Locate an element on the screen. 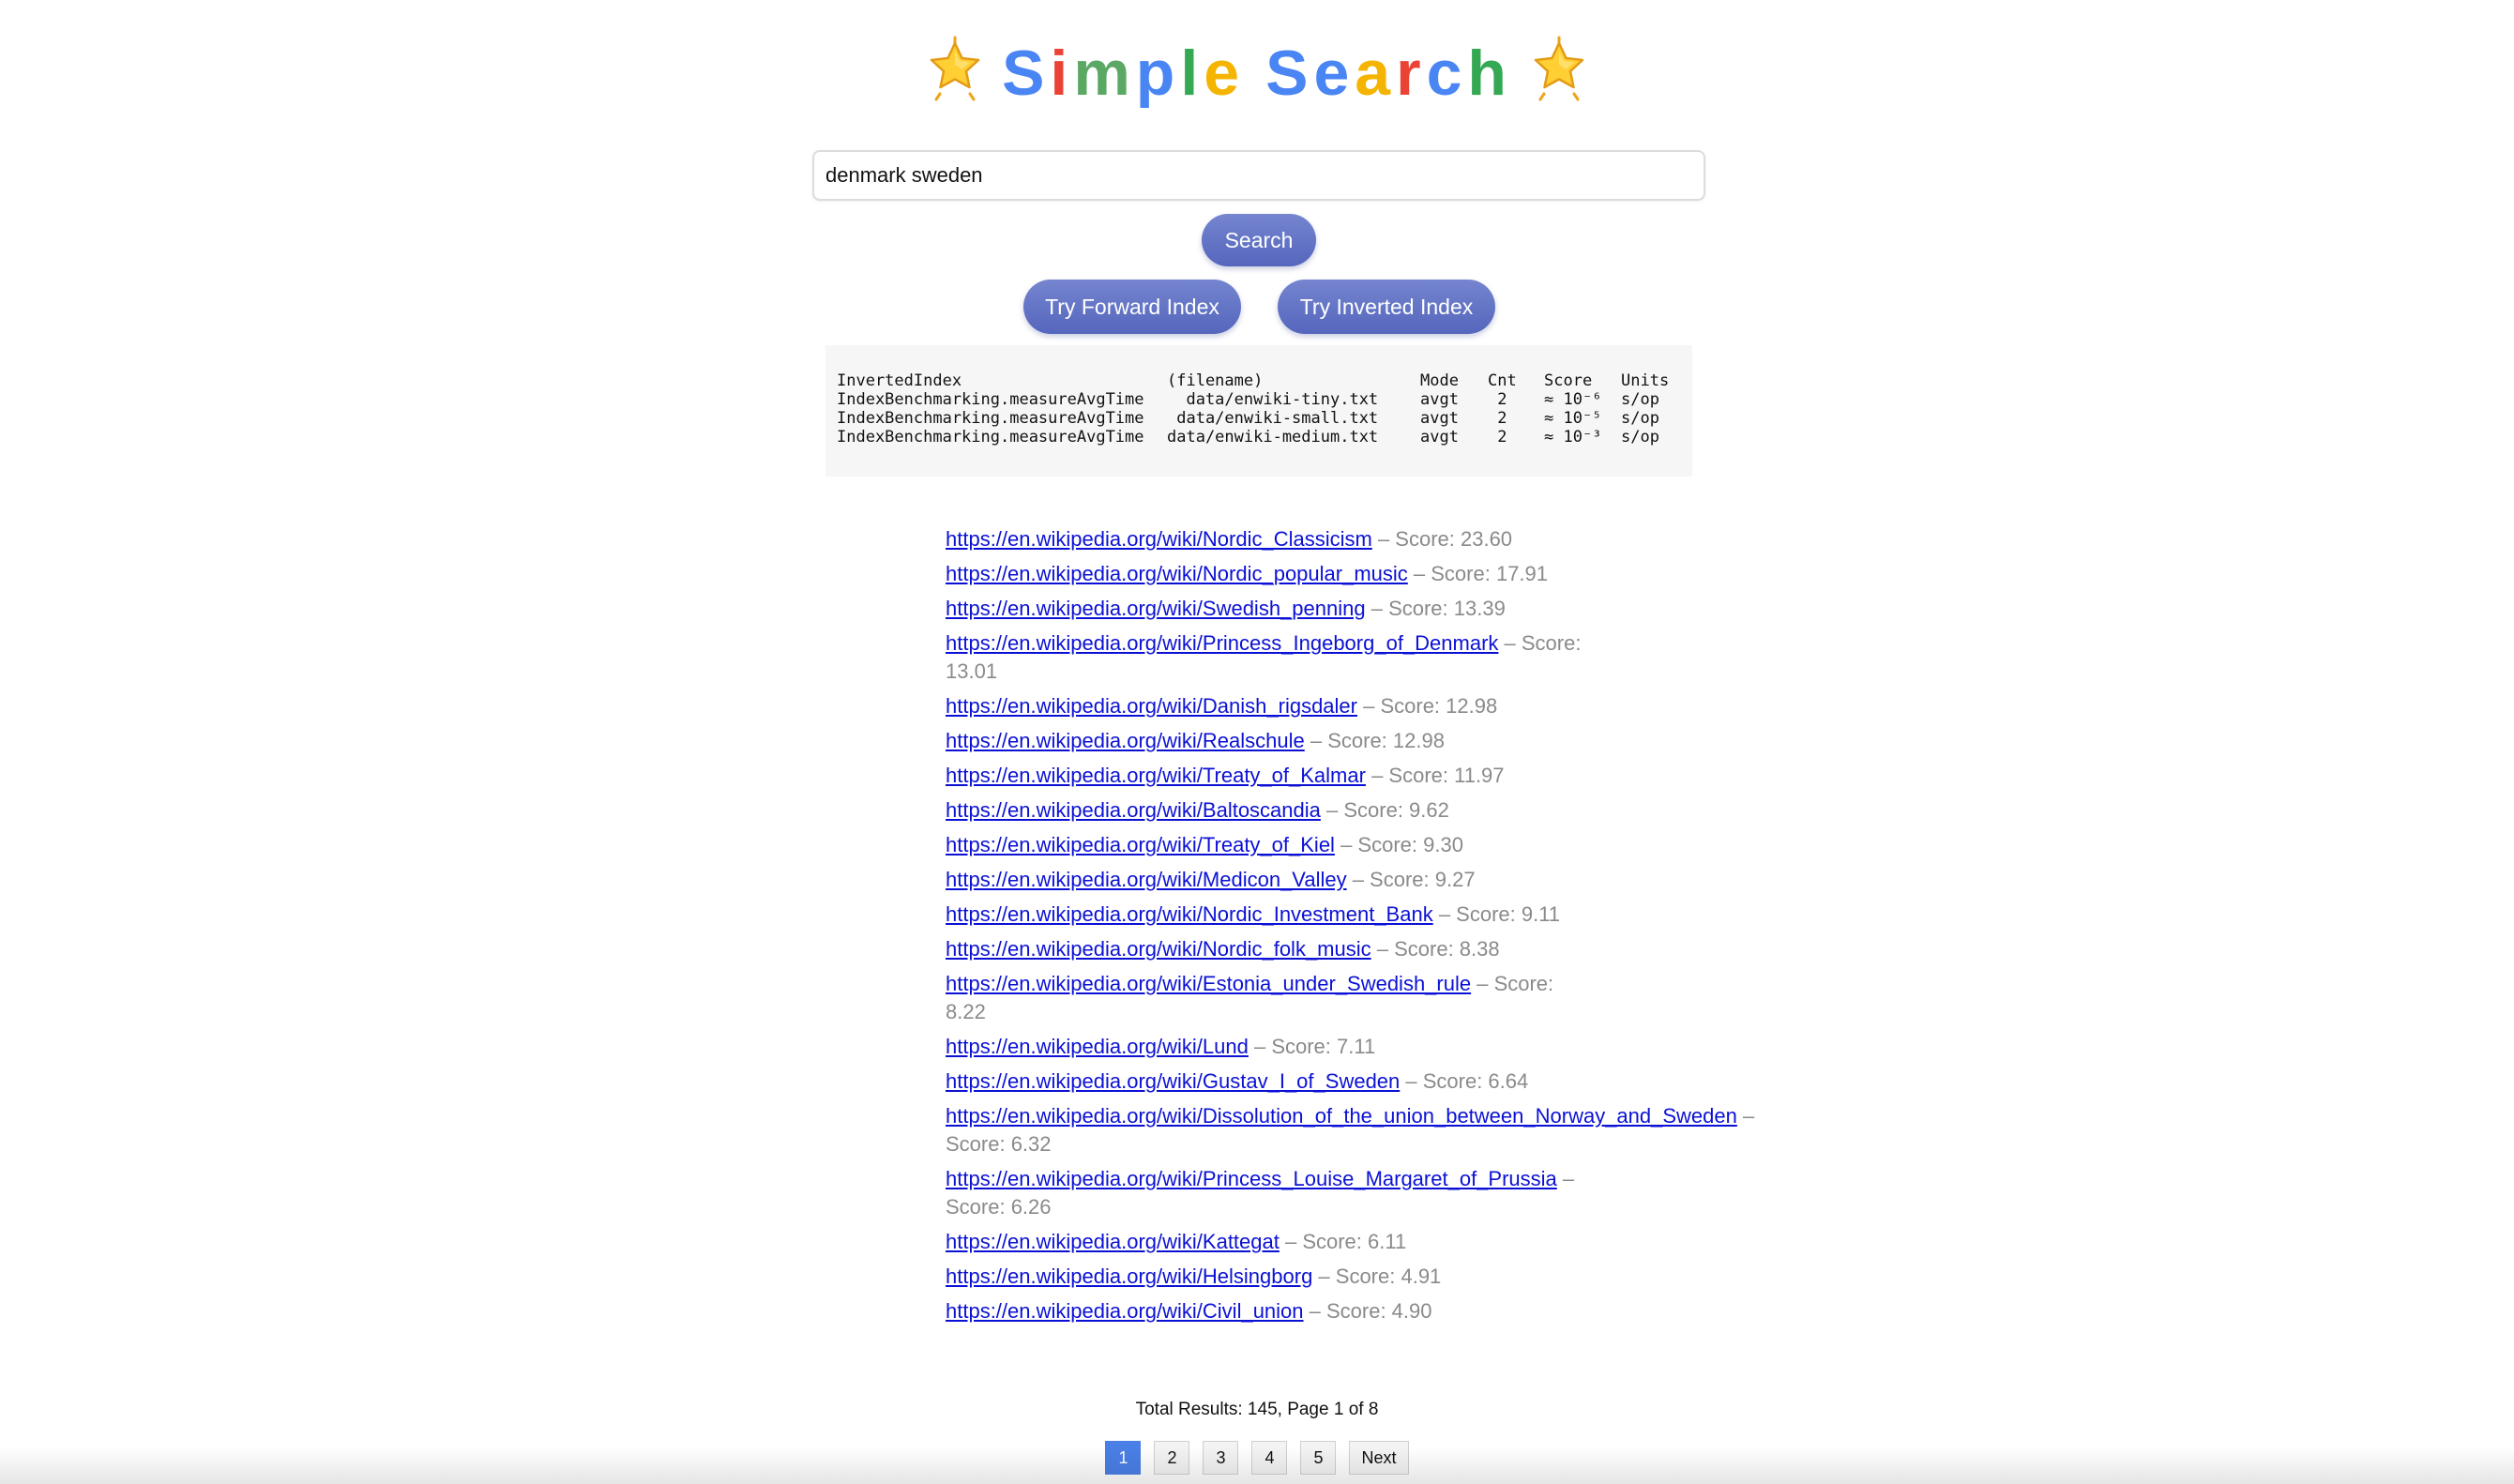 The image size is (2514, 1484). page-button-2: 2 is located at coordinates (1172, 1458).